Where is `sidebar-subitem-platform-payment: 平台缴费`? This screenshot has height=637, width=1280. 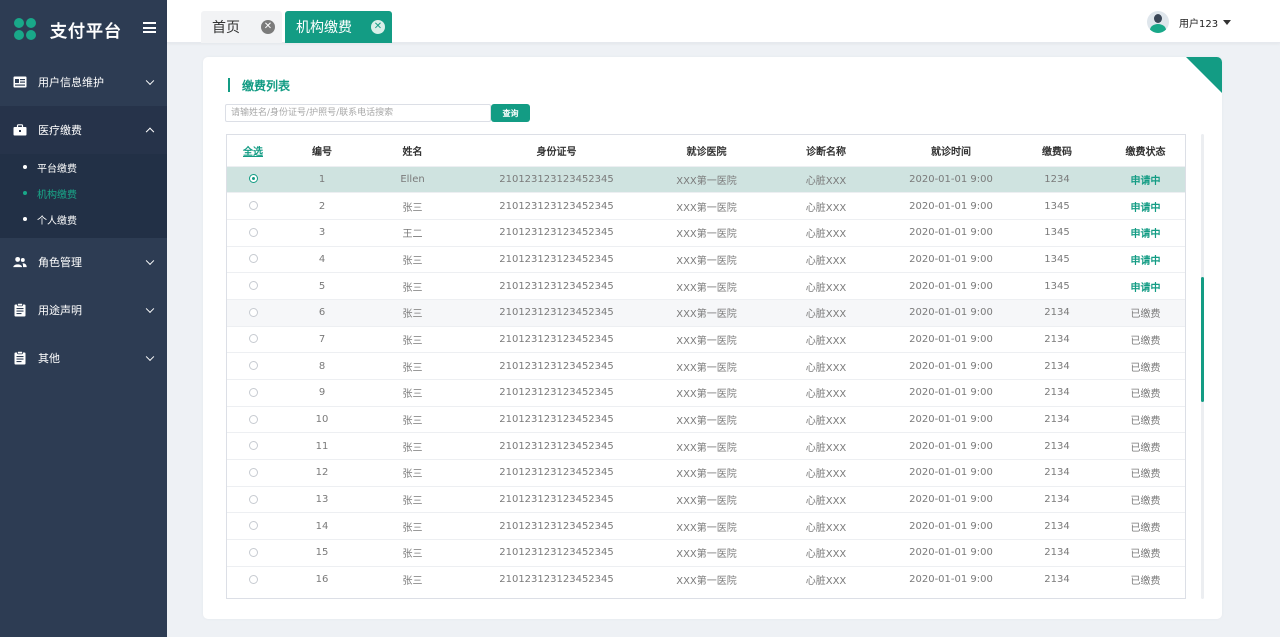
sidebar-subitem-platform-payment: 平台缴费 is located at coordinates (83, 167).